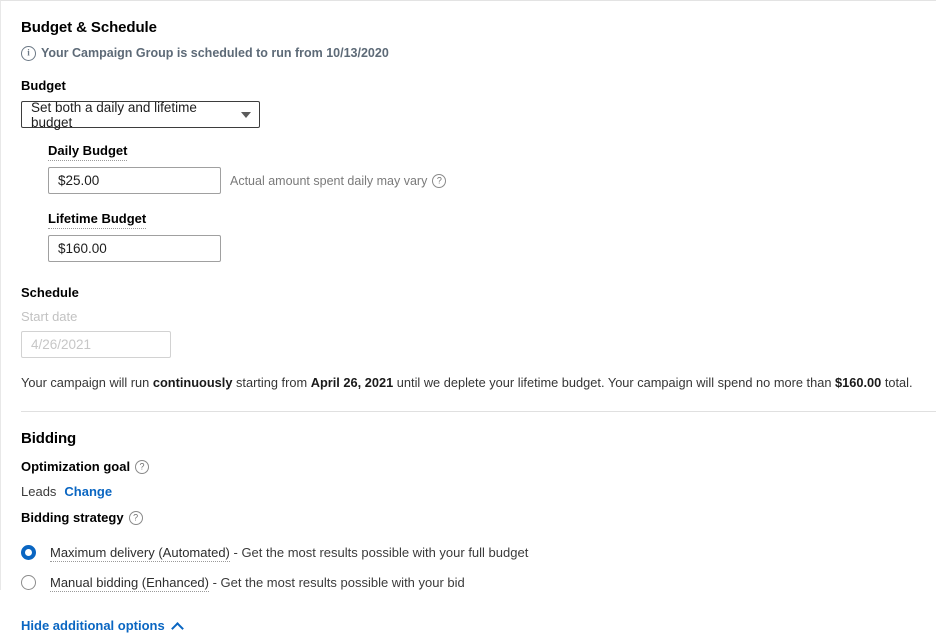 The image size is (936, 635). I want to click on radio-maximum-delivery, so click(28, 552).